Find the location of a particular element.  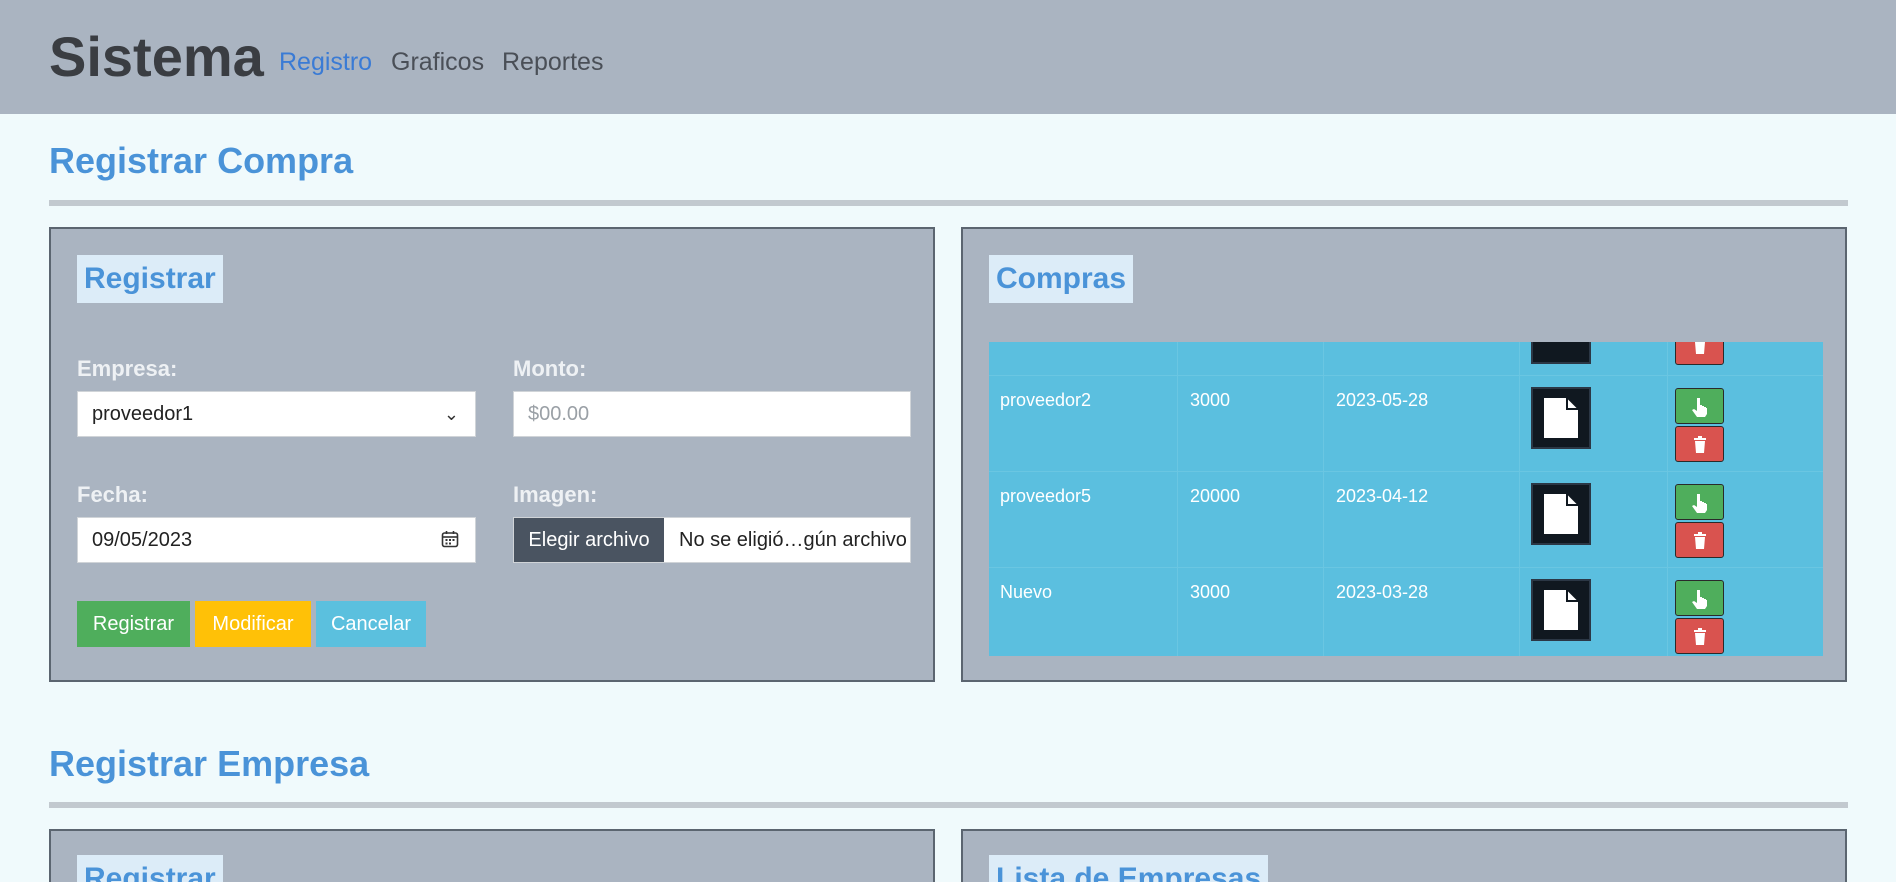

section-title-compra: Registrar Compra is located at coordinates (201, 160).